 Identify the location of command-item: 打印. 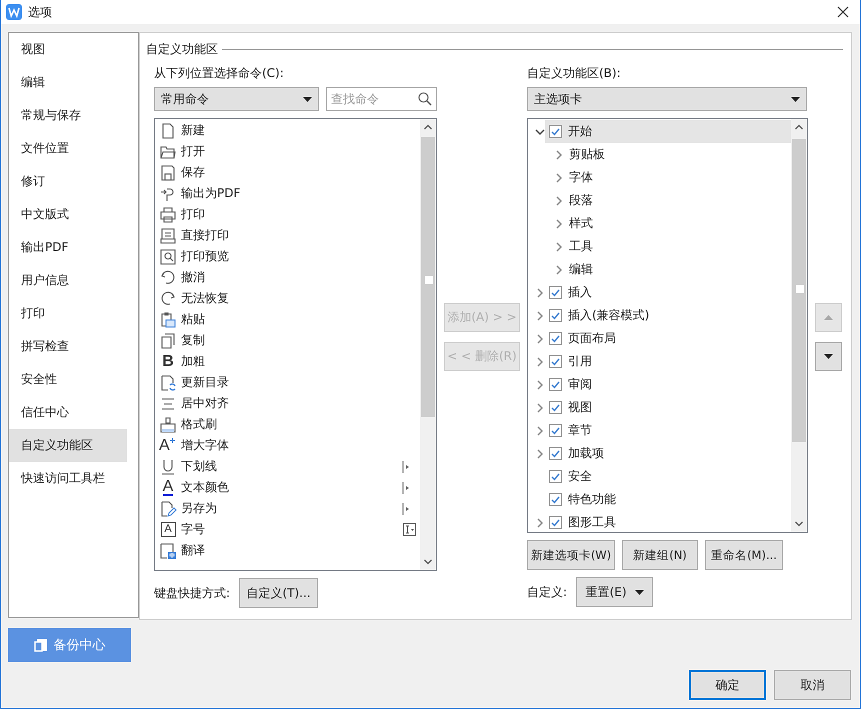
(300, 214).